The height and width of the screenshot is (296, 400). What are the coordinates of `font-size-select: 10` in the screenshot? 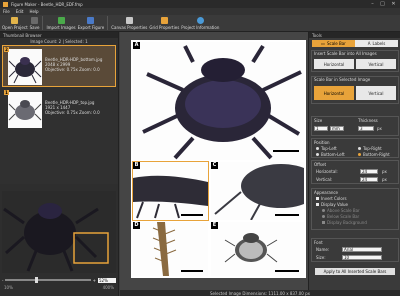 It's located at (362, 257).